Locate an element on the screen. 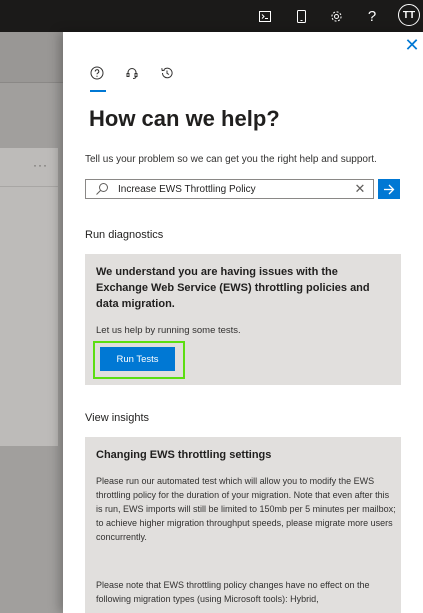 This screenshot has width=423, height=613. insights-heading: Changing EWS throttling settings is located at coordinates (184, 455).